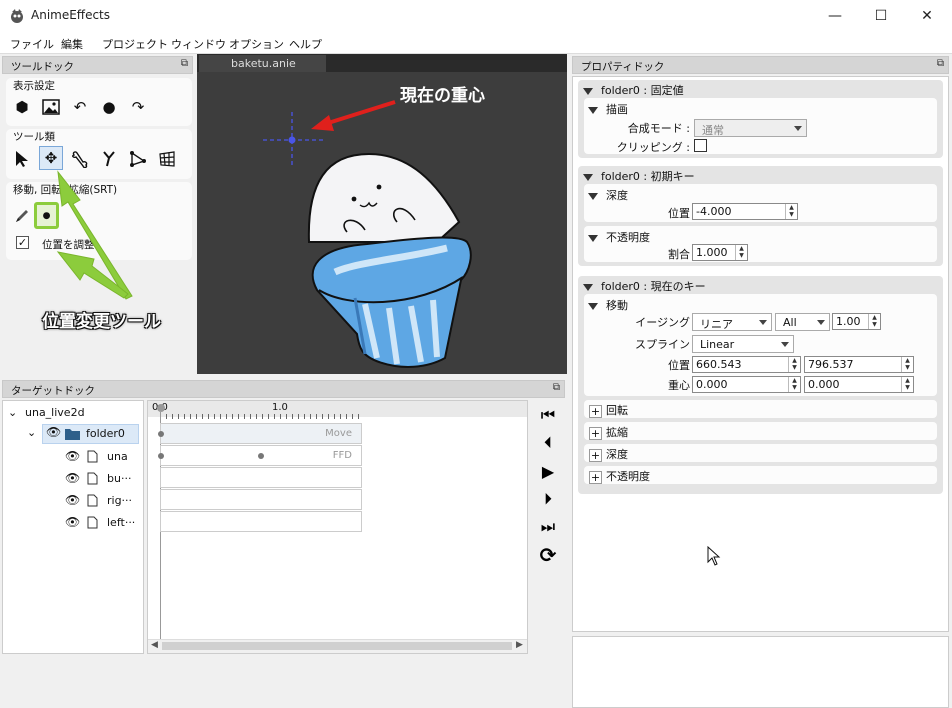 The image size is (952, 708). I want to click on draw-header: 描画, so click(608, 109).